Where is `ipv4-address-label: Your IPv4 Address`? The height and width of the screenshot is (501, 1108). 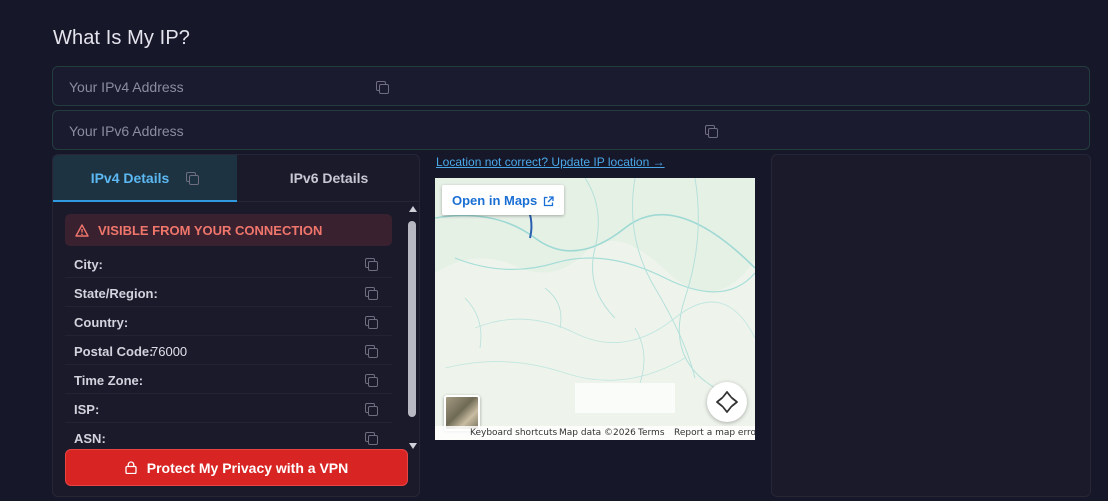
ipv4-address-label: Your IPv4 Address is located at coordinates (126, 87).